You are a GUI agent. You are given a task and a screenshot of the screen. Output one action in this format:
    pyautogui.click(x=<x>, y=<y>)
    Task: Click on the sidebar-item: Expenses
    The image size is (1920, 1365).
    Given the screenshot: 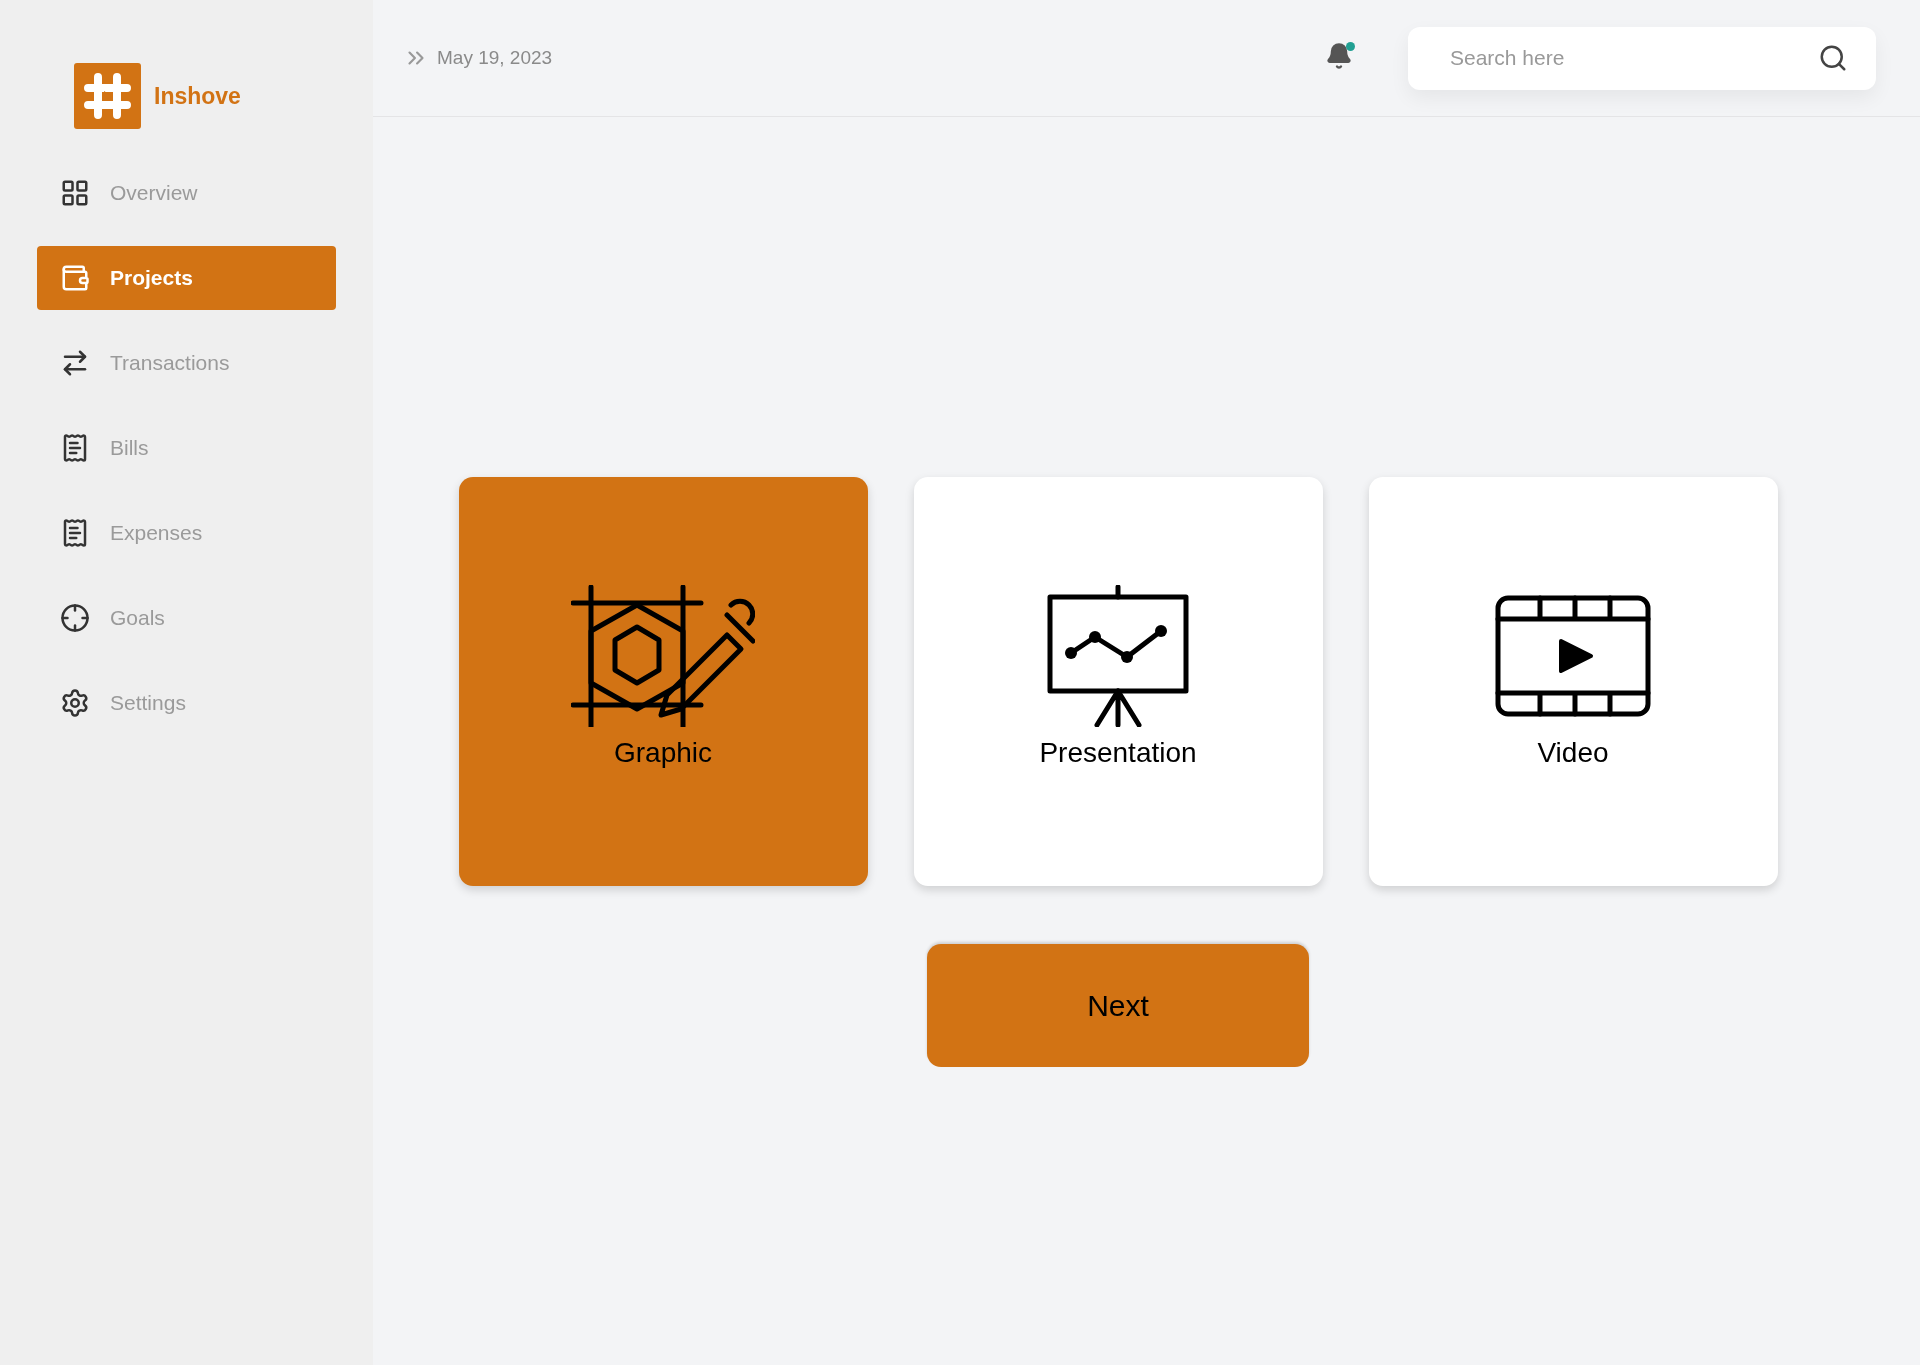 What is the action you would take?
    pyautogui.click(x=186, y=533)
    